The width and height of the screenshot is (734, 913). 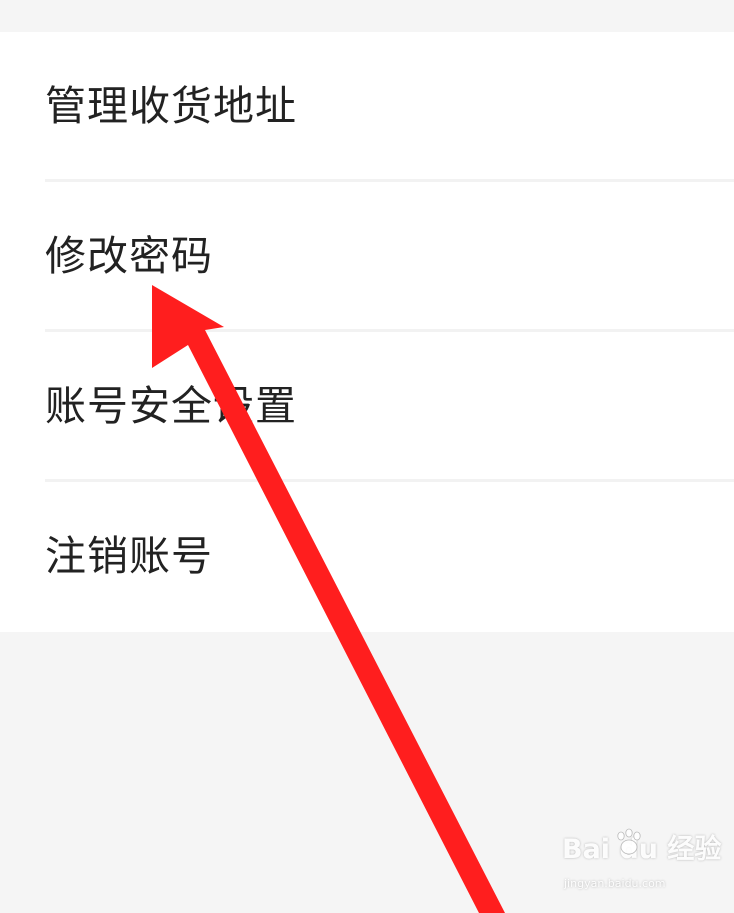 I want to click on top-gap, so click(x=367, y=16).